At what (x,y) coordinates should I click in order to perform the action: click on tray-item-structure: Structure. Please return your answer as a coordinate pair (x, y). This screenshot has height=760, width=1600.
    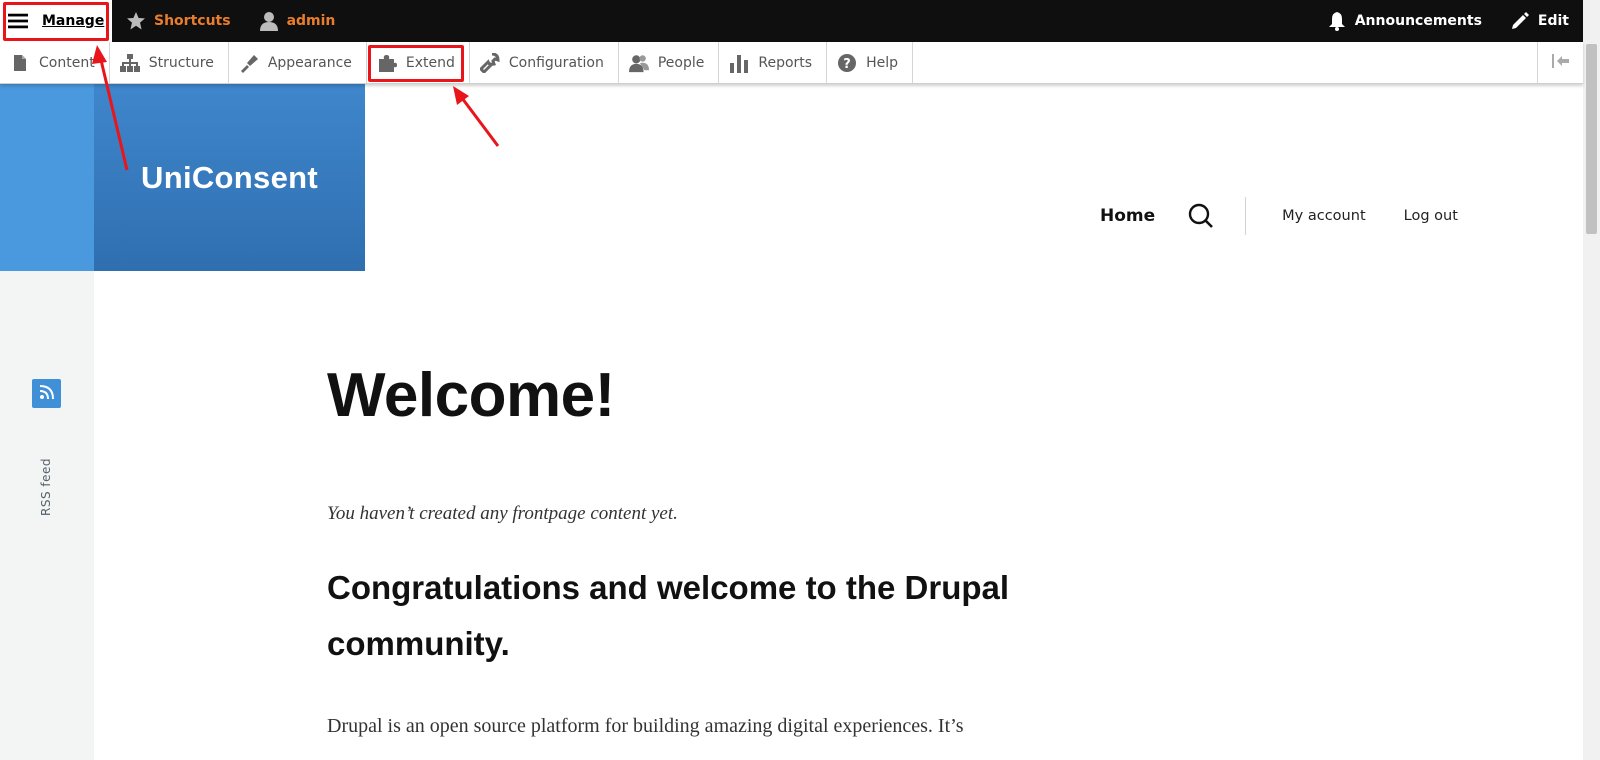
    Looking at the image, I should click on (169, 62).